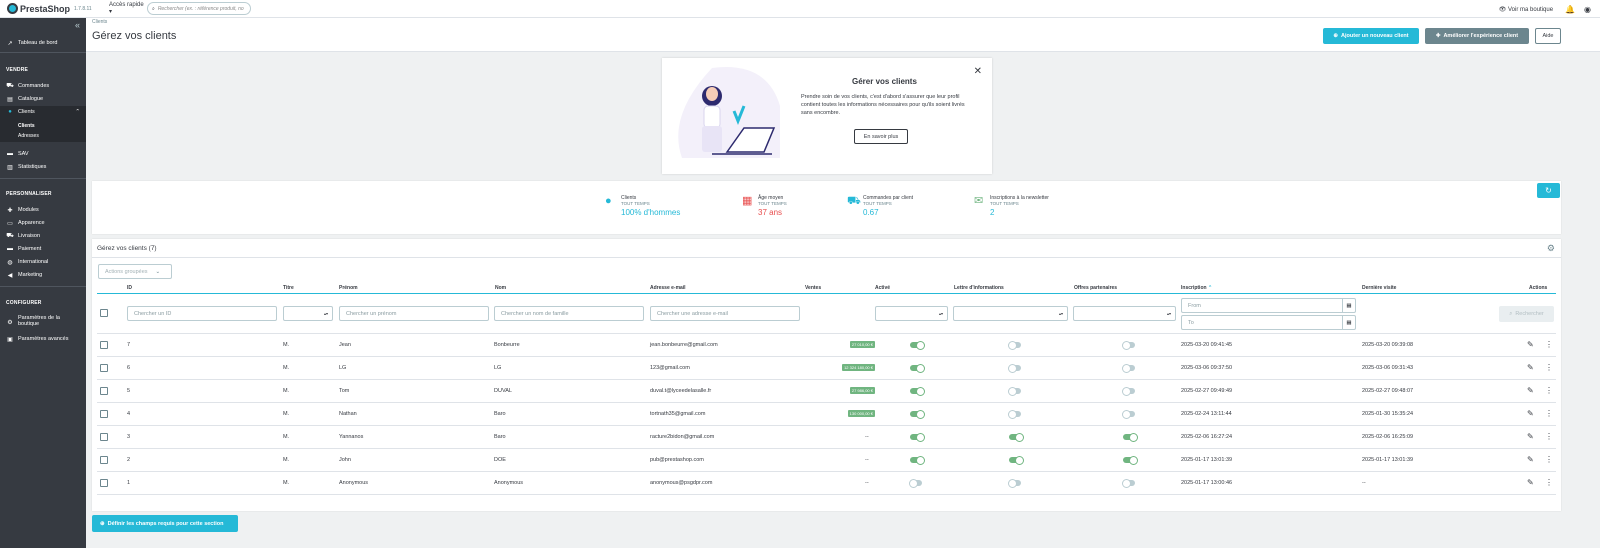 This screenshot has height=548, width=1600. I want to click on column-header-last-visit: Dernière visite, so click(1379, 288).